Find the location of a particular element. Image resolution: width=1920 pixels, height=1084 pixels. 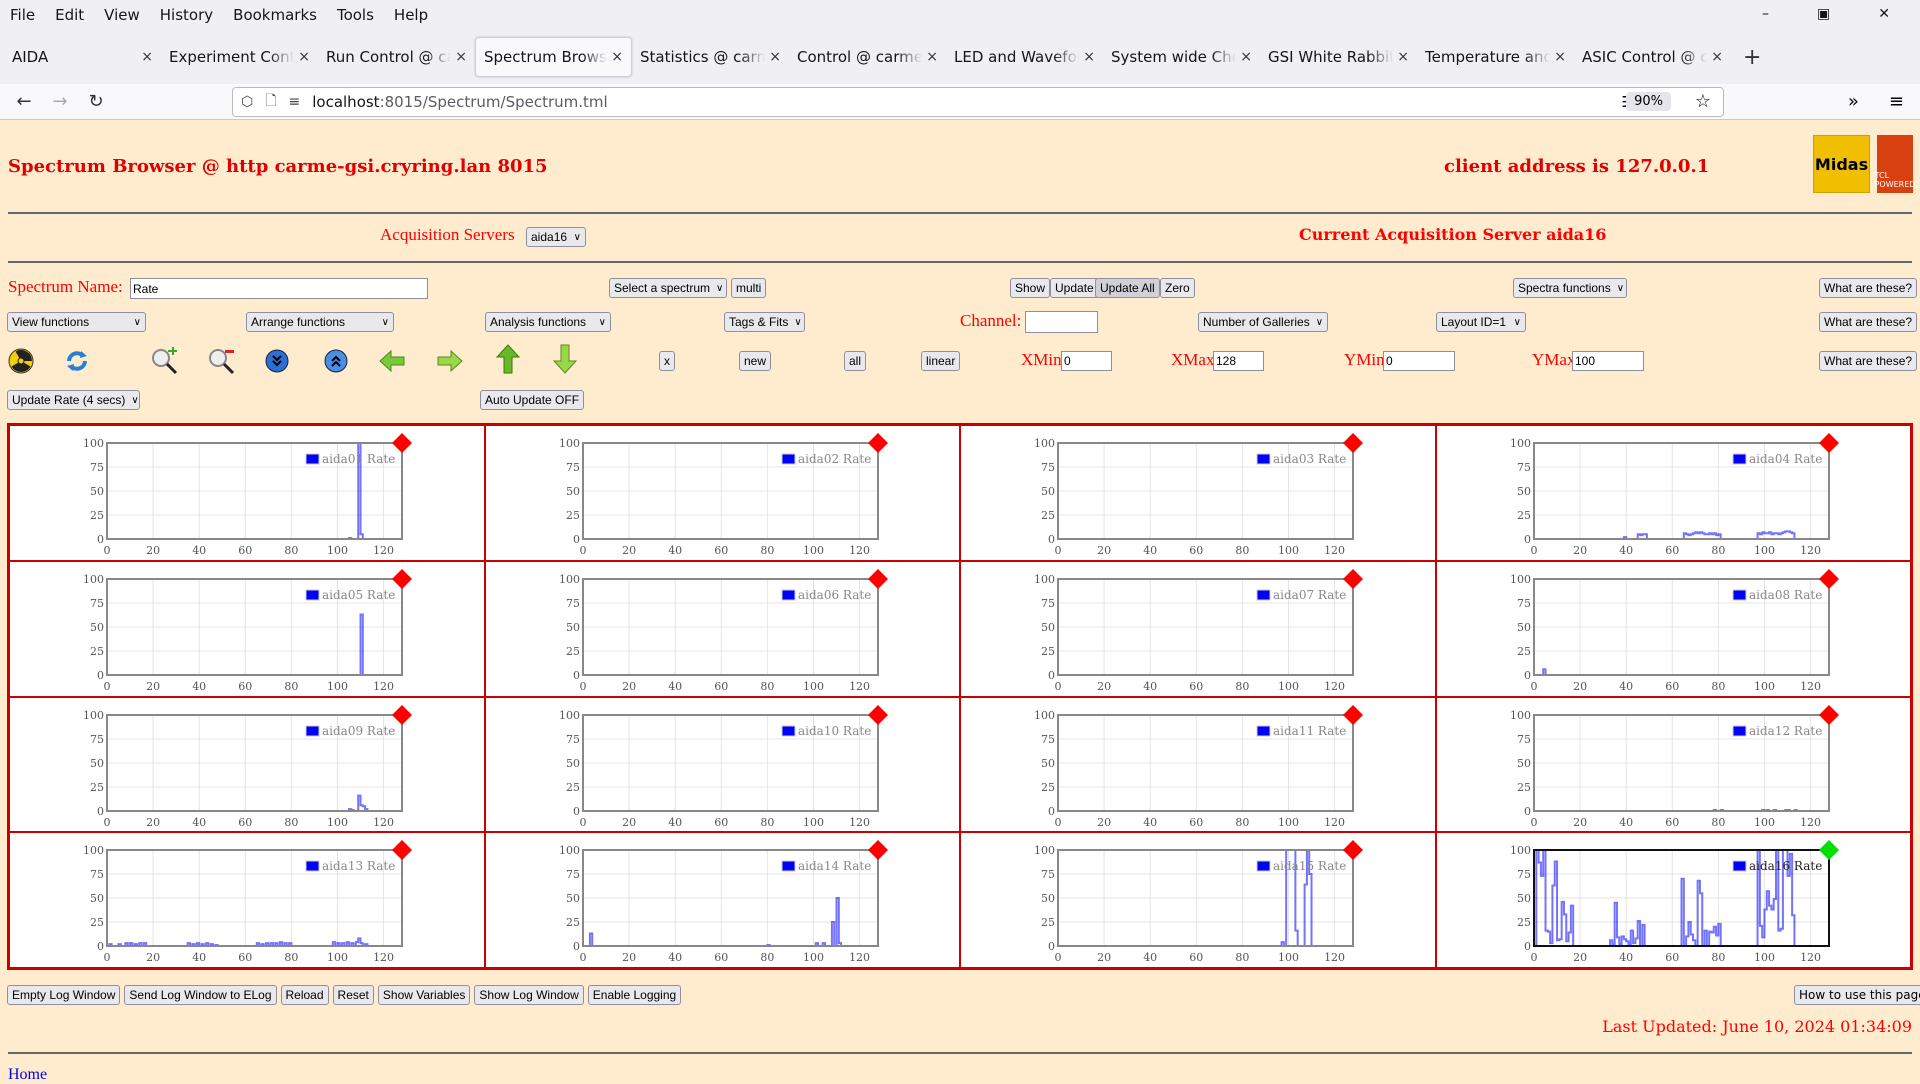

tags-fits-select: Tags & Fits ∨ is located at coordinates (764, 322).